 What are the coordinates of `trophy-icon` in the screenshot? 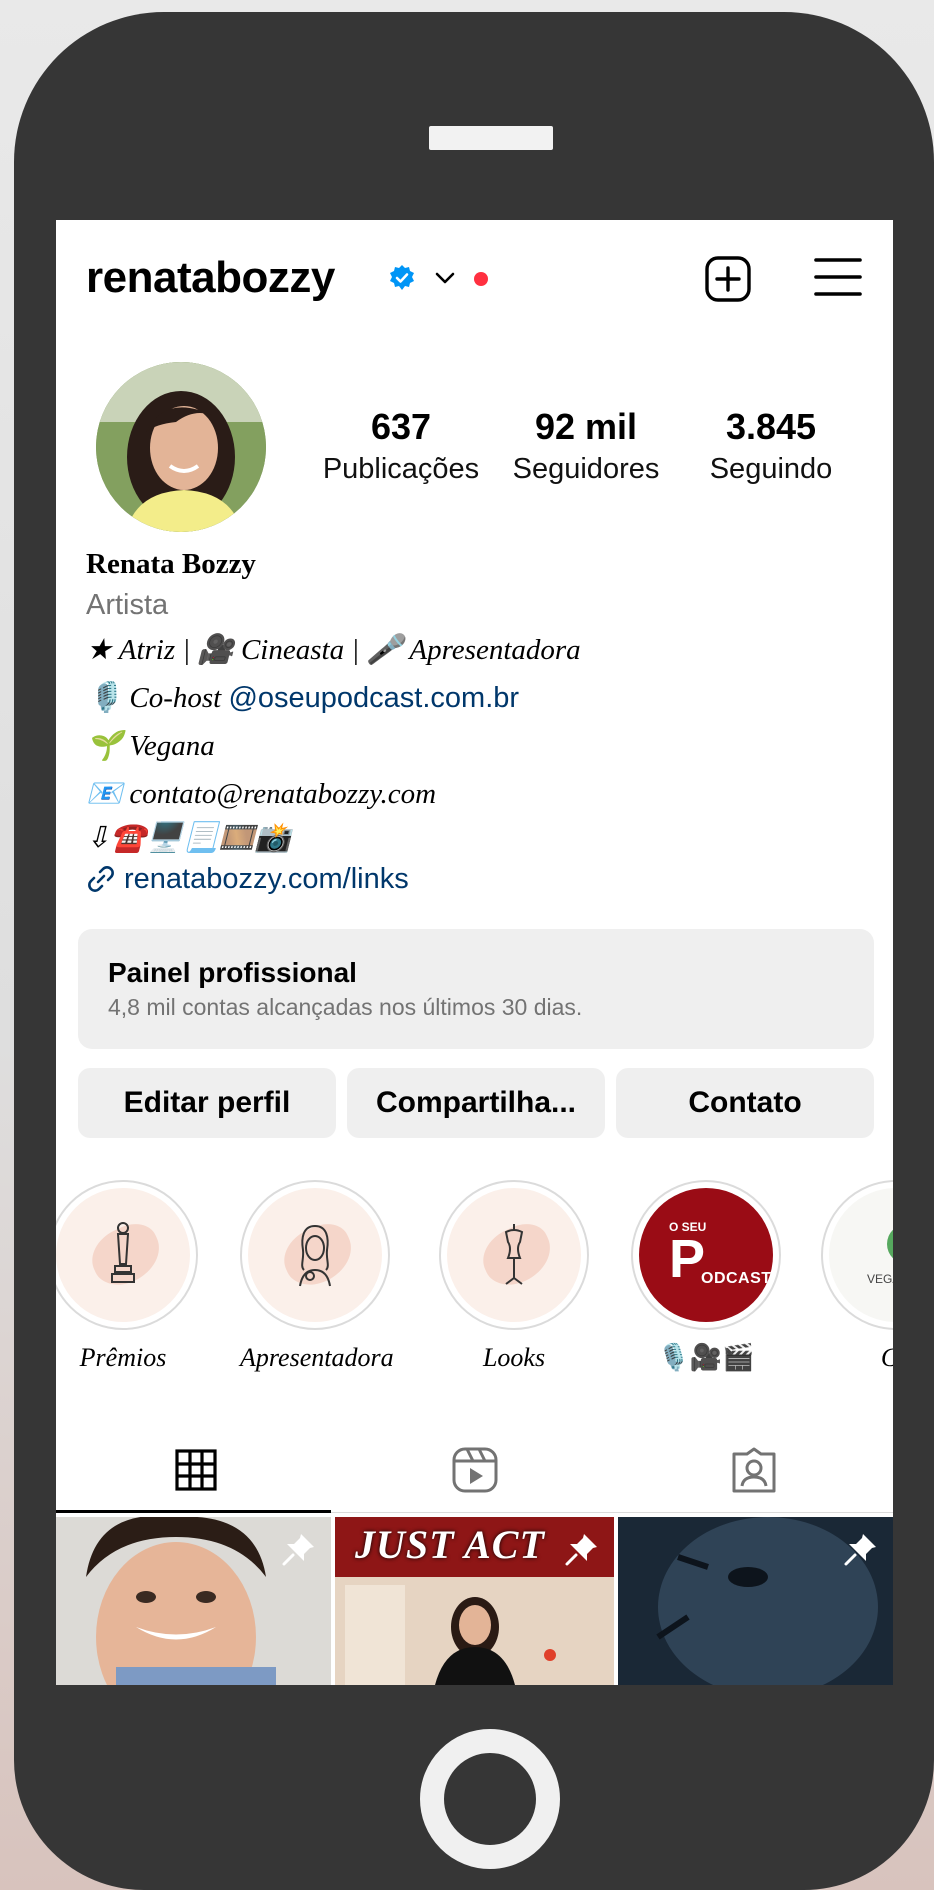 It's located at (123, 1252).